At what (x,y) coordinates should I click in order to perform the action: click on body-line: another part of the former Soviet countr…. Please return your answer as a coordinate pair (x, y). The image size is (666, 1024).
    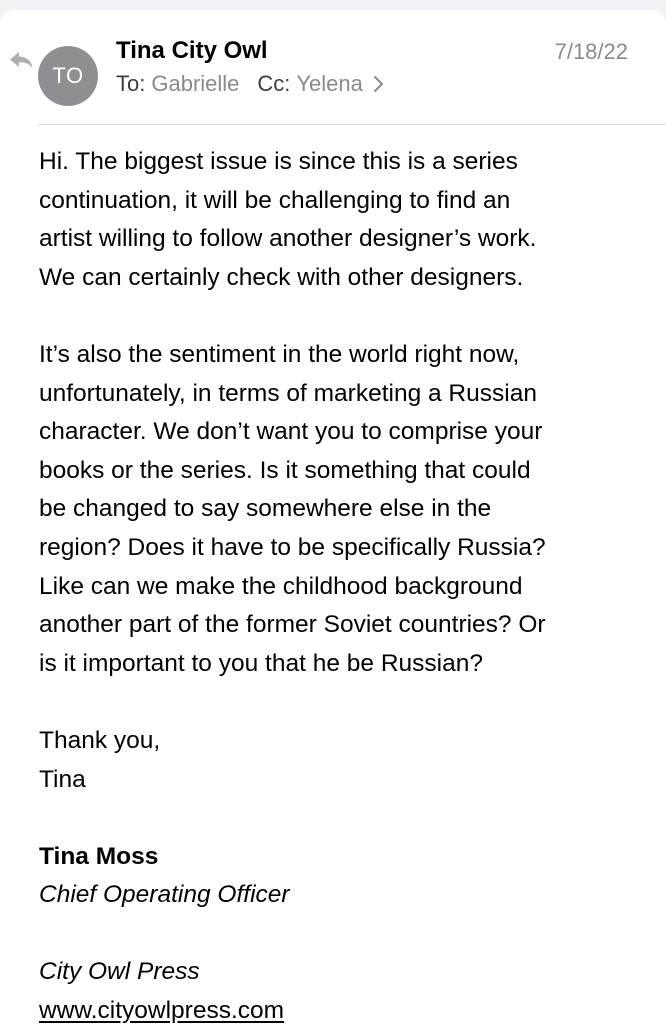
    Looking at the image, I should click on (292, 625).